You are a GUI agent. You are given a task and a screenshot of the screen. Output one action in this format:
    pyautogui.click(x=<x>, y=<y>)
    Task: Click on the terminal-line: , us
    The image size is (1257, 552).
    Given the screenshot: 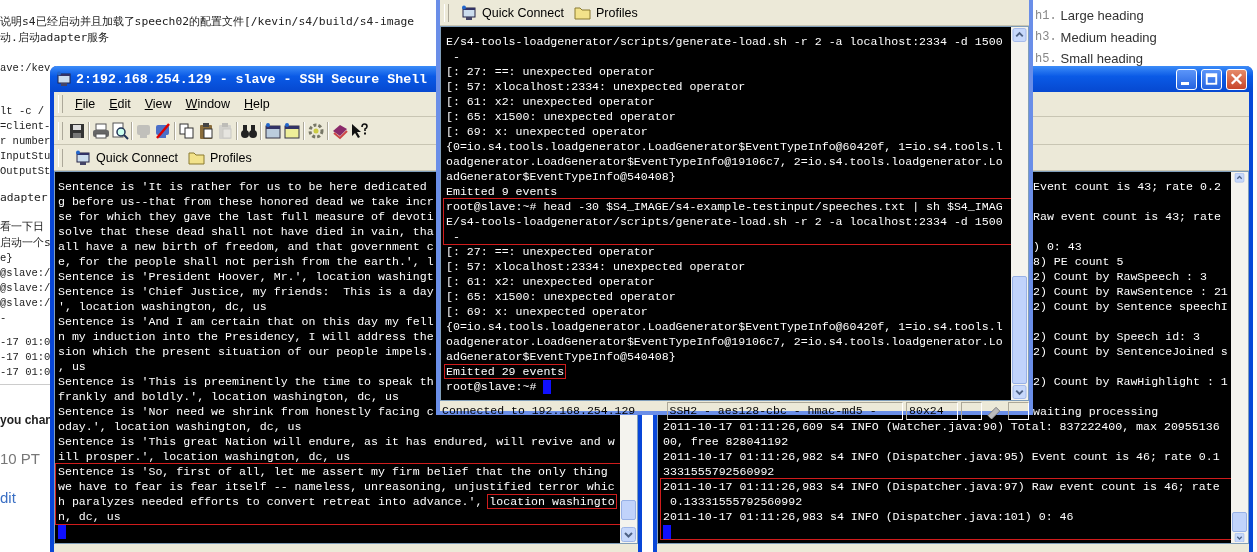 What is the action you would take?
    pyautogui.click(x=72, y=366)
    